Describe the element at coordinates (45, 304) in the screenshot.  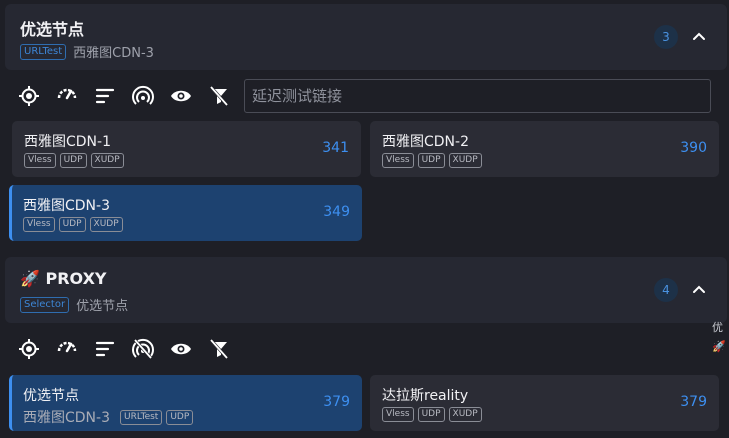
I see `group-type-tag: Selector` at that location.